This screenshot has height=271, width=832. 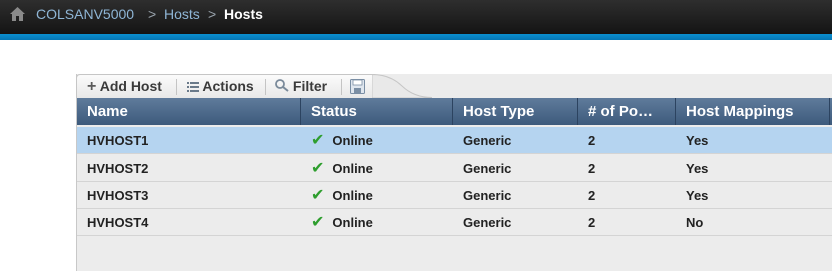 I want to click on toolbar: + Add Host Actions Filter, so click(x=227, y=86).